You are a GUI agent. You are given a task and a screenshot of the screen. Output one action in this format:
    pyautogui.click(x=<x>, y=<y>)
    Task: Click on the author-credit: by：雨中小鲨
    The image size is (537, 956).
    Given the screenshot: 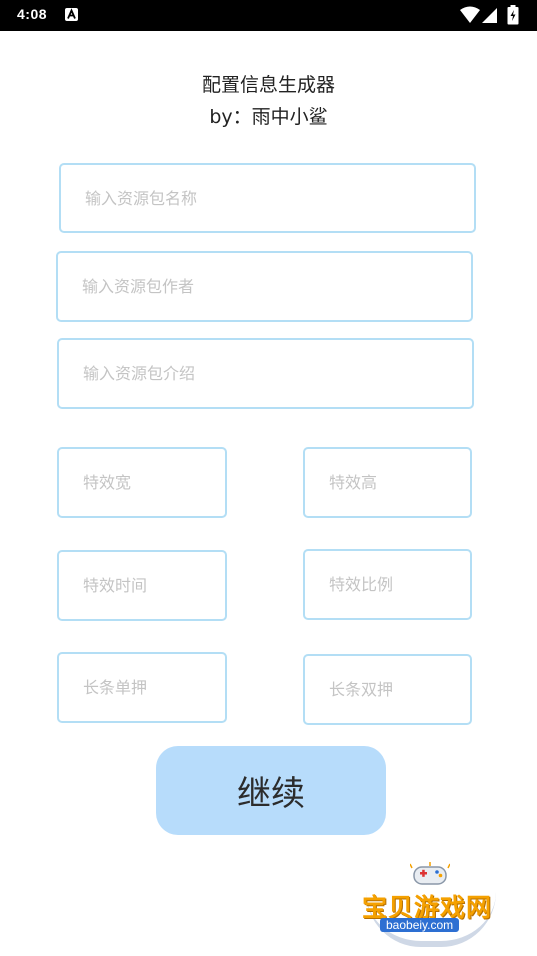 What is the action you would take?
    pyautogui.click(x=268, y=117)
    